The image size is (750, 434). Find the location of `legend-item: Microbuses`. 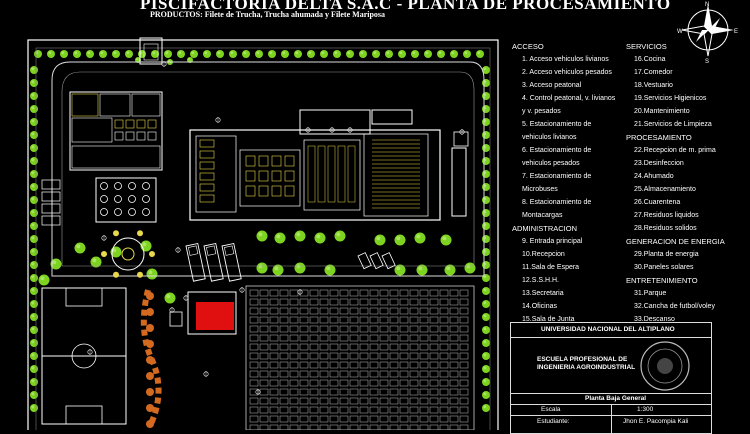

legend-item: Microbuses is located at coordinates (540, 189).